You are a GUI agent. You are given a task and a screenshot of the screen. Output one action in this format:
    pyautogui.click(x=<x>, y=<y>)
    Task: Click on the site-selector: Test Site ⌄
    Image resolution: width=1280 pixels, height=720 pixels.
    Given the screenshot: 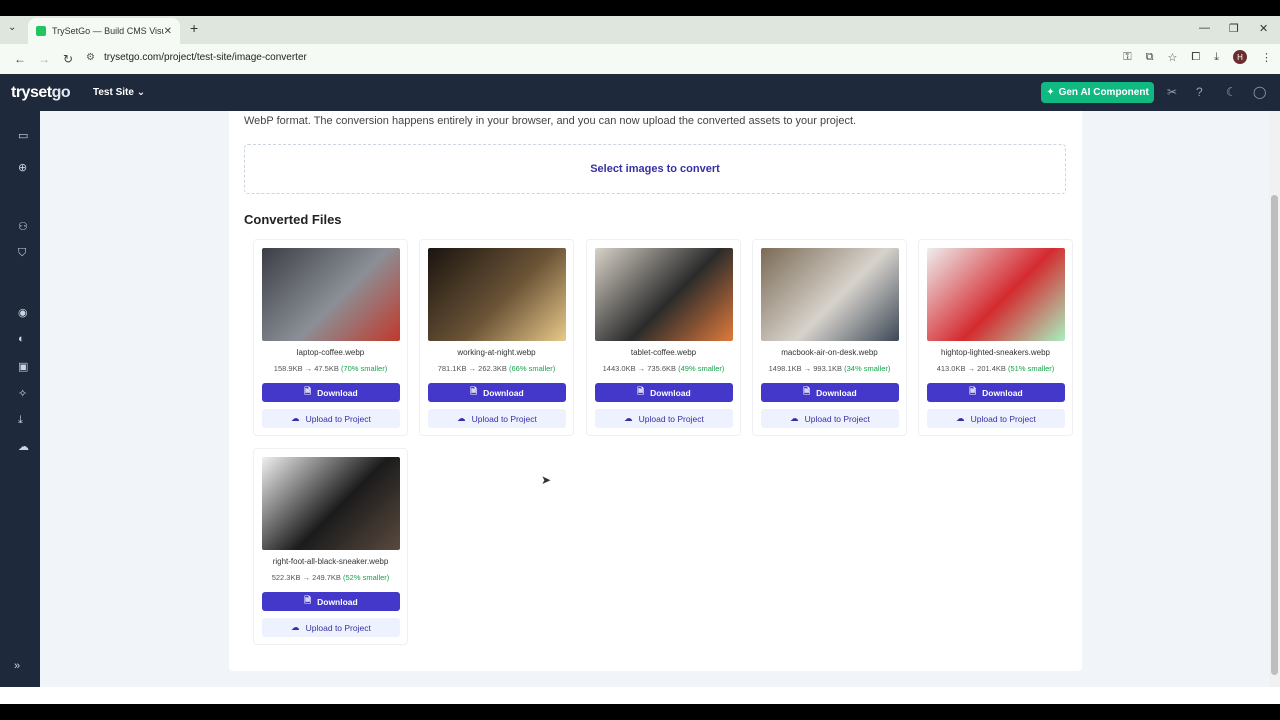 What is the action you would take?
    pyautogui.click(x=119, y=92)
    